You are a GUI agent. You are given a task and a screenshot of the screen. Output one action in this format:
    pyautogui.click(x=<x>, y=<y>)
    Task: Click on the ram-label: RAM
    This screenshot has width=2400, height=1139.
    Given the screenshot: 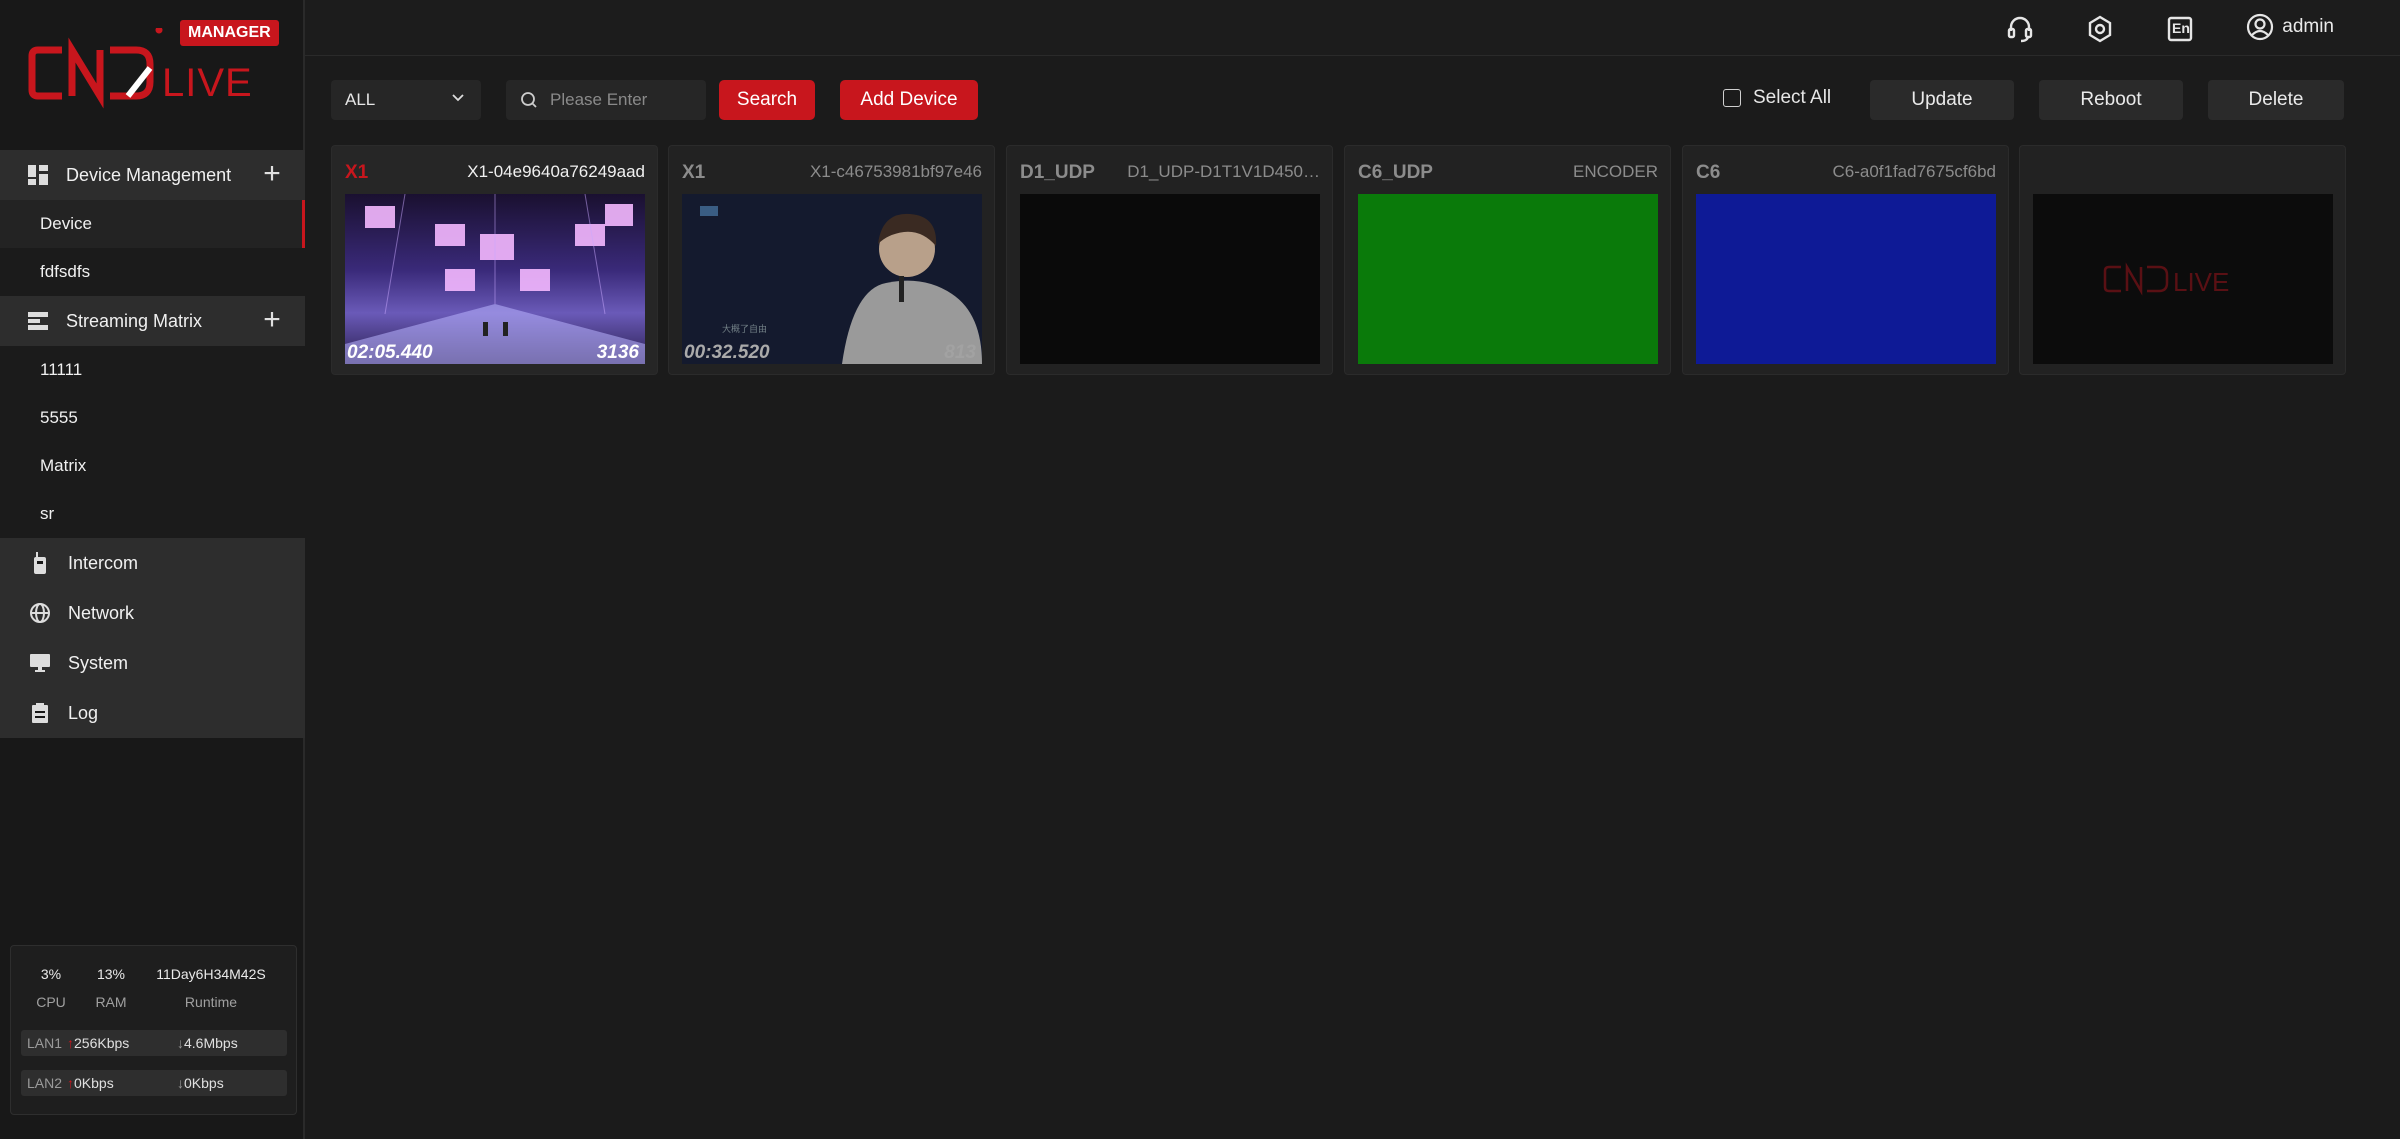 What is the action you would take?
    pyautogui.click(x=111, y=1002)
    